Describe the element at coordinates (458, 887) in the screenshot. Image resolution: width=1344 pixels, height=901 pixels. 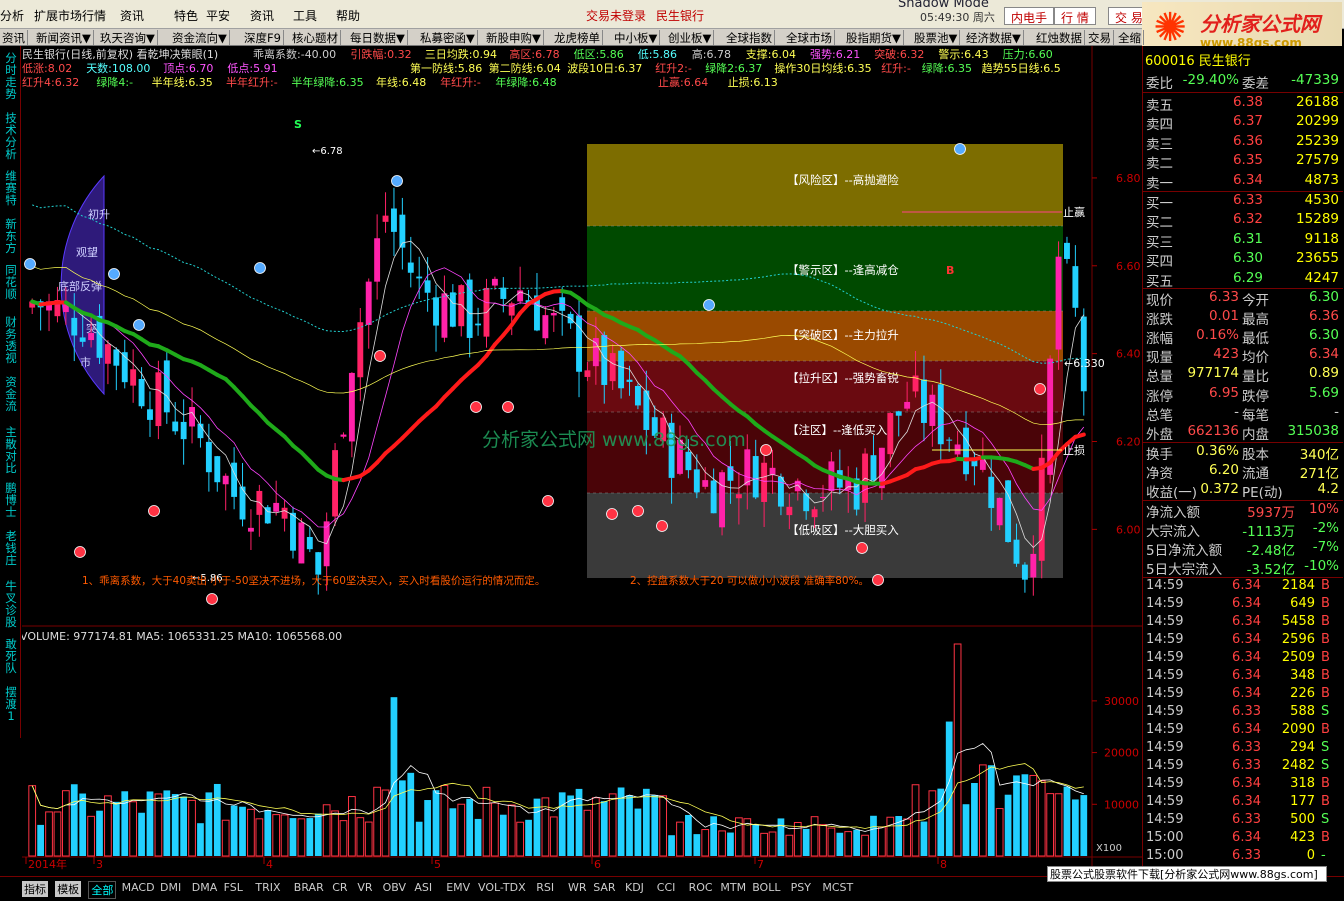
I see `indicator-tab: EMV` at that location.